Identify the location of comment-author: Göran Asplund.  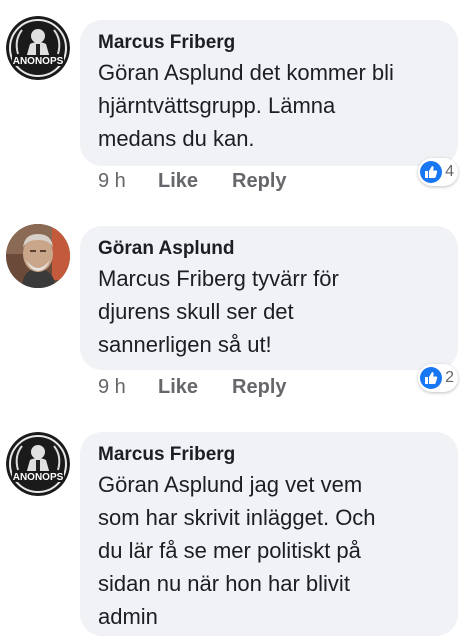
(270, 249).